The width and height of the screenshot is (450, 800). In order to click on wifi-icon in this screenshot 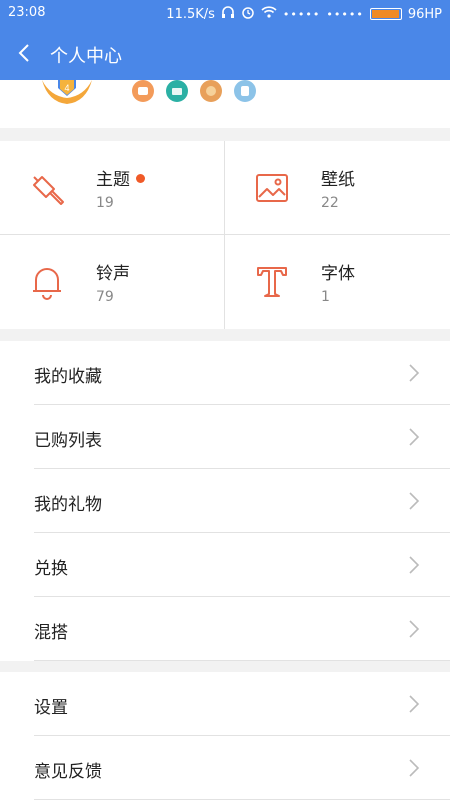, I will do `click(269, 14)`.